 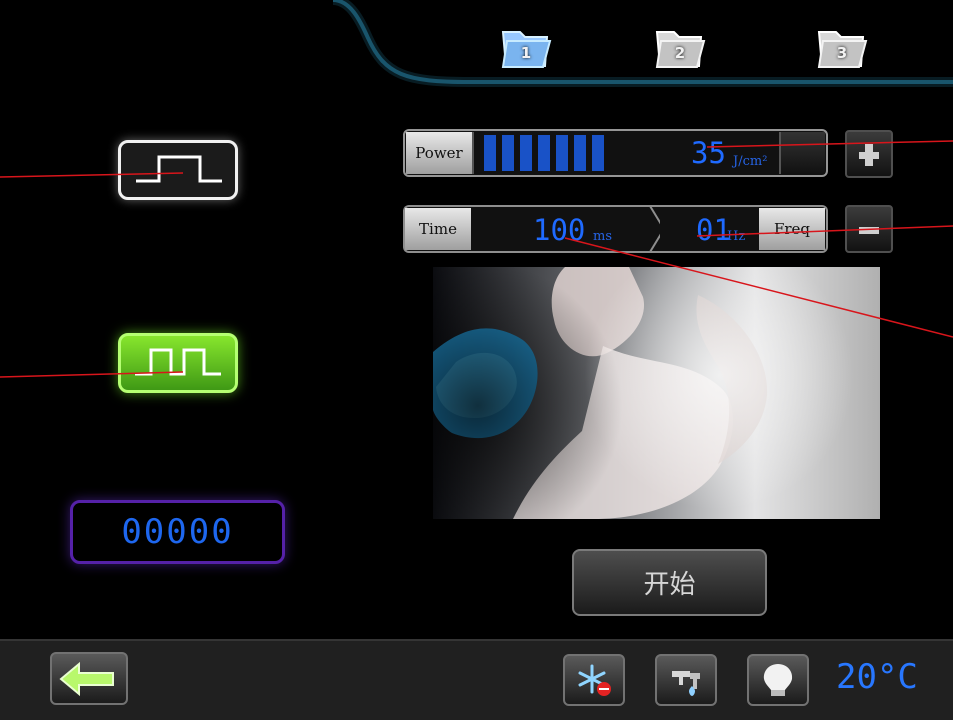 What do you see at coordinates (92, 175) in the screenshot?
I see `annotation-line-single-mode` at bounding box center [92, 175].